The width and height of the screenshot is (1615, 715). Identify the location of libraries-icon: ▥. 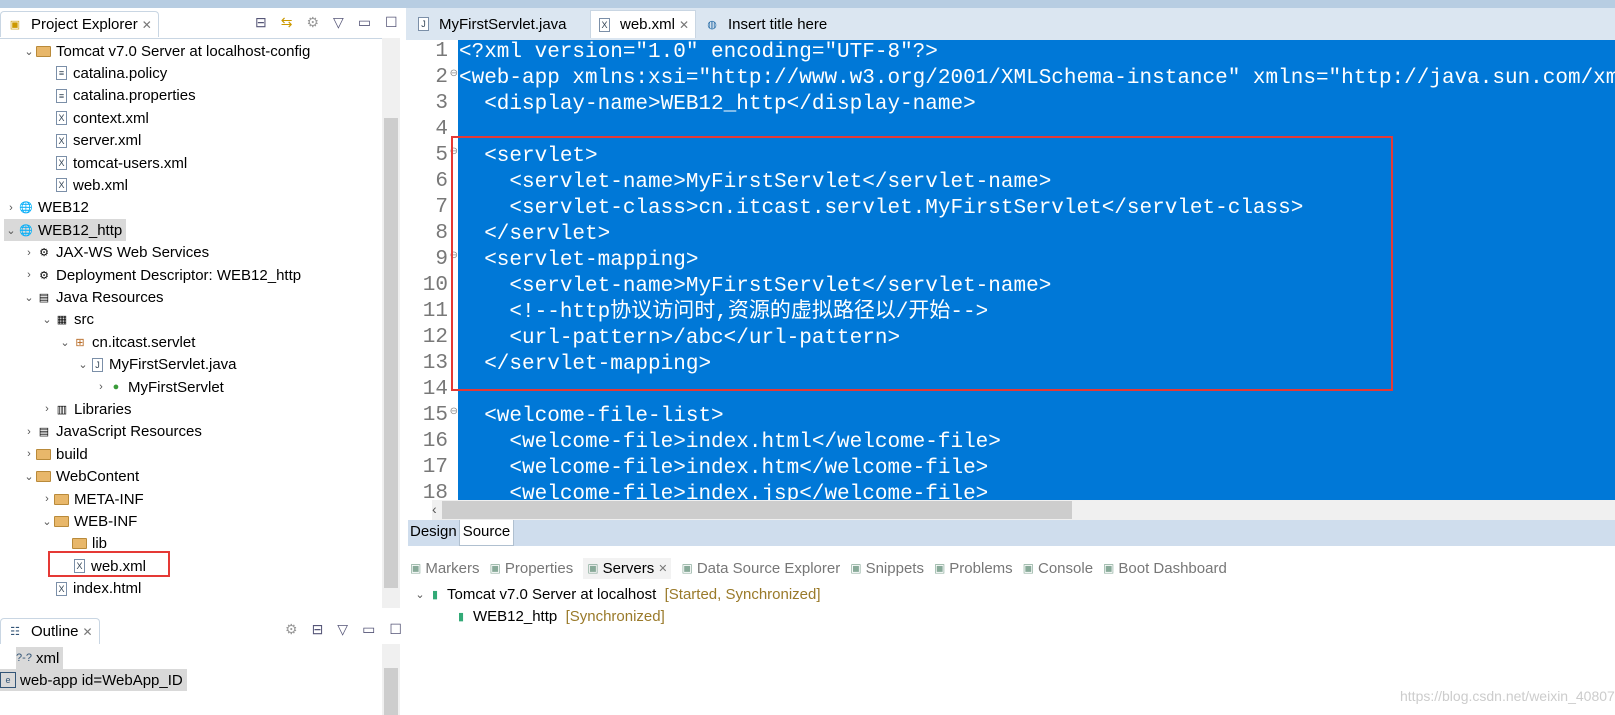
(62, 409).